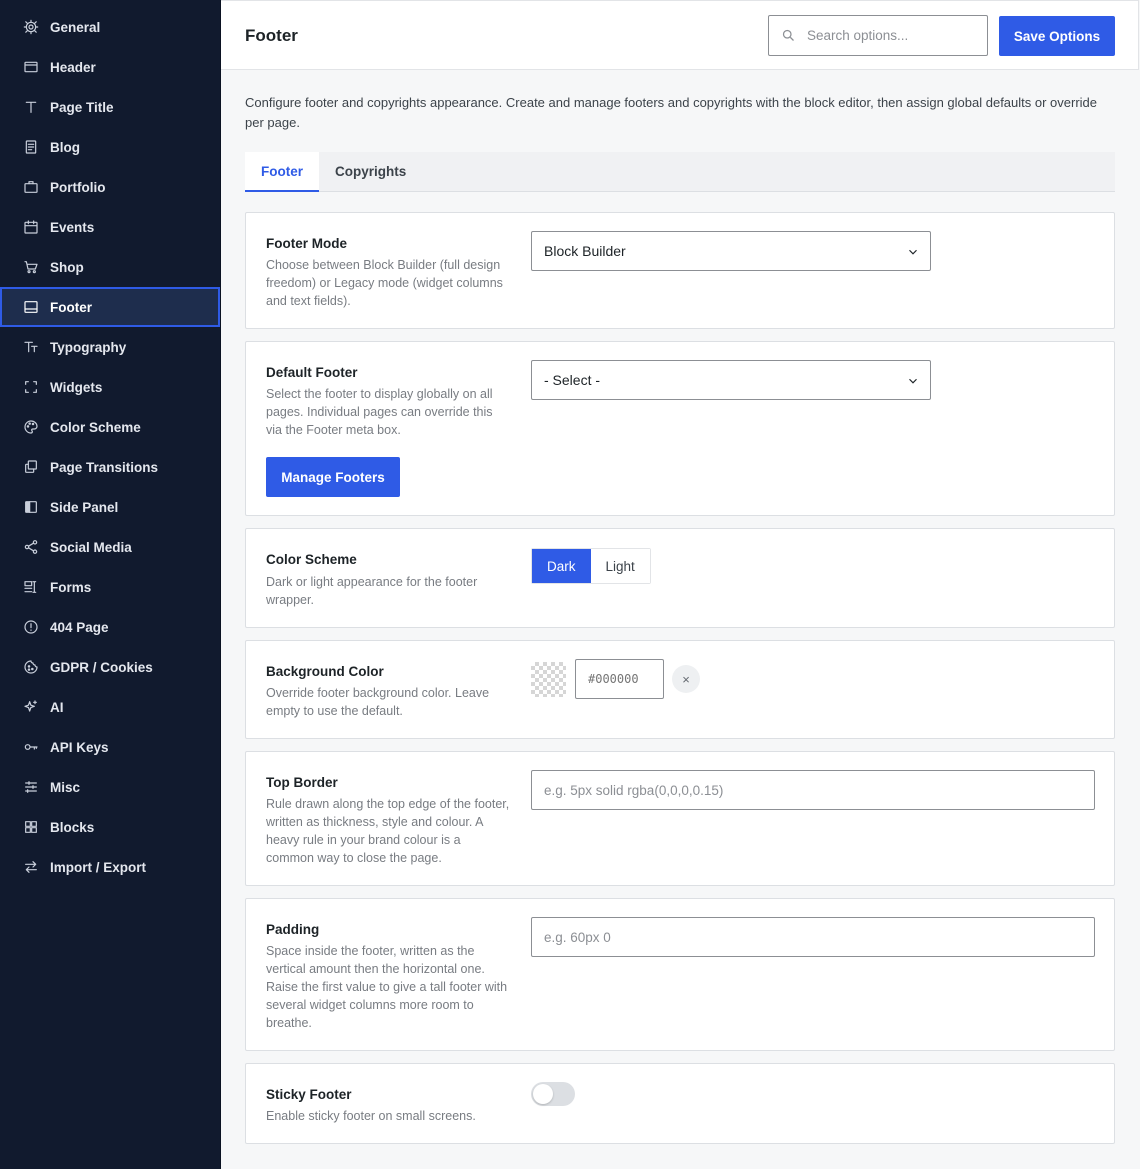  I want to click on field-label: Color Scheme, so click(311, 559).